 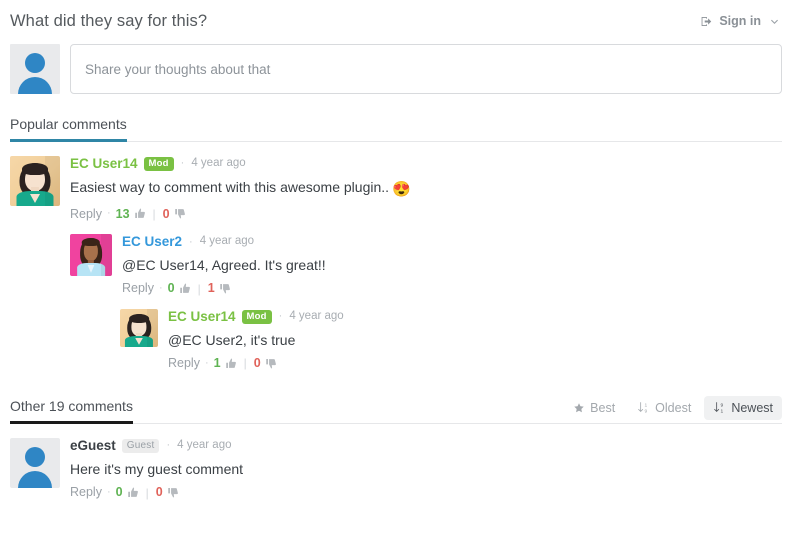 I want to click on sort-oldest-button: 1 9 Oldest, so click(x=664, y=408).